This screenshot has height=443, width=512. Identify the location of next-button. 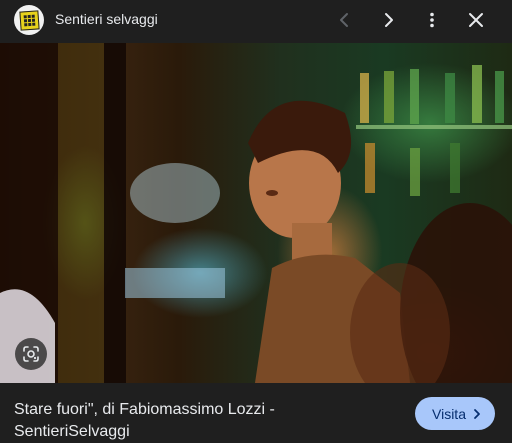
(388, 20).